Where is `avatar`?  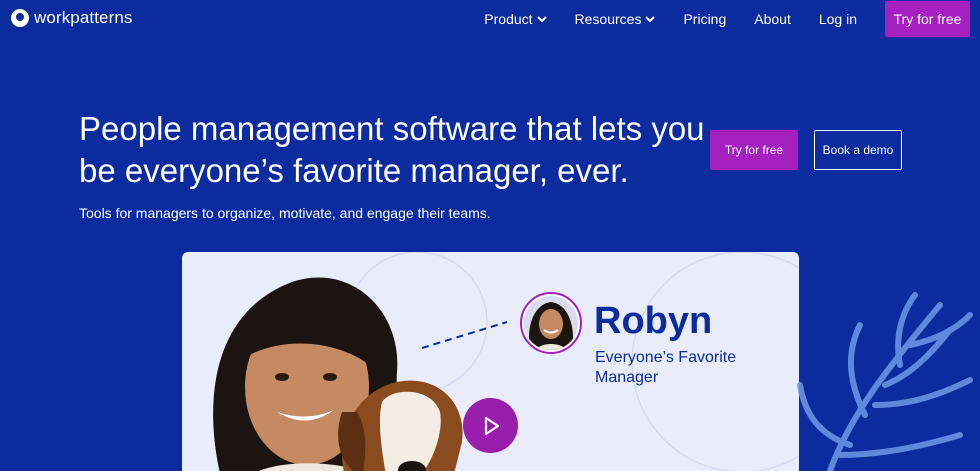 avatar is located at coordinates (551, 323).